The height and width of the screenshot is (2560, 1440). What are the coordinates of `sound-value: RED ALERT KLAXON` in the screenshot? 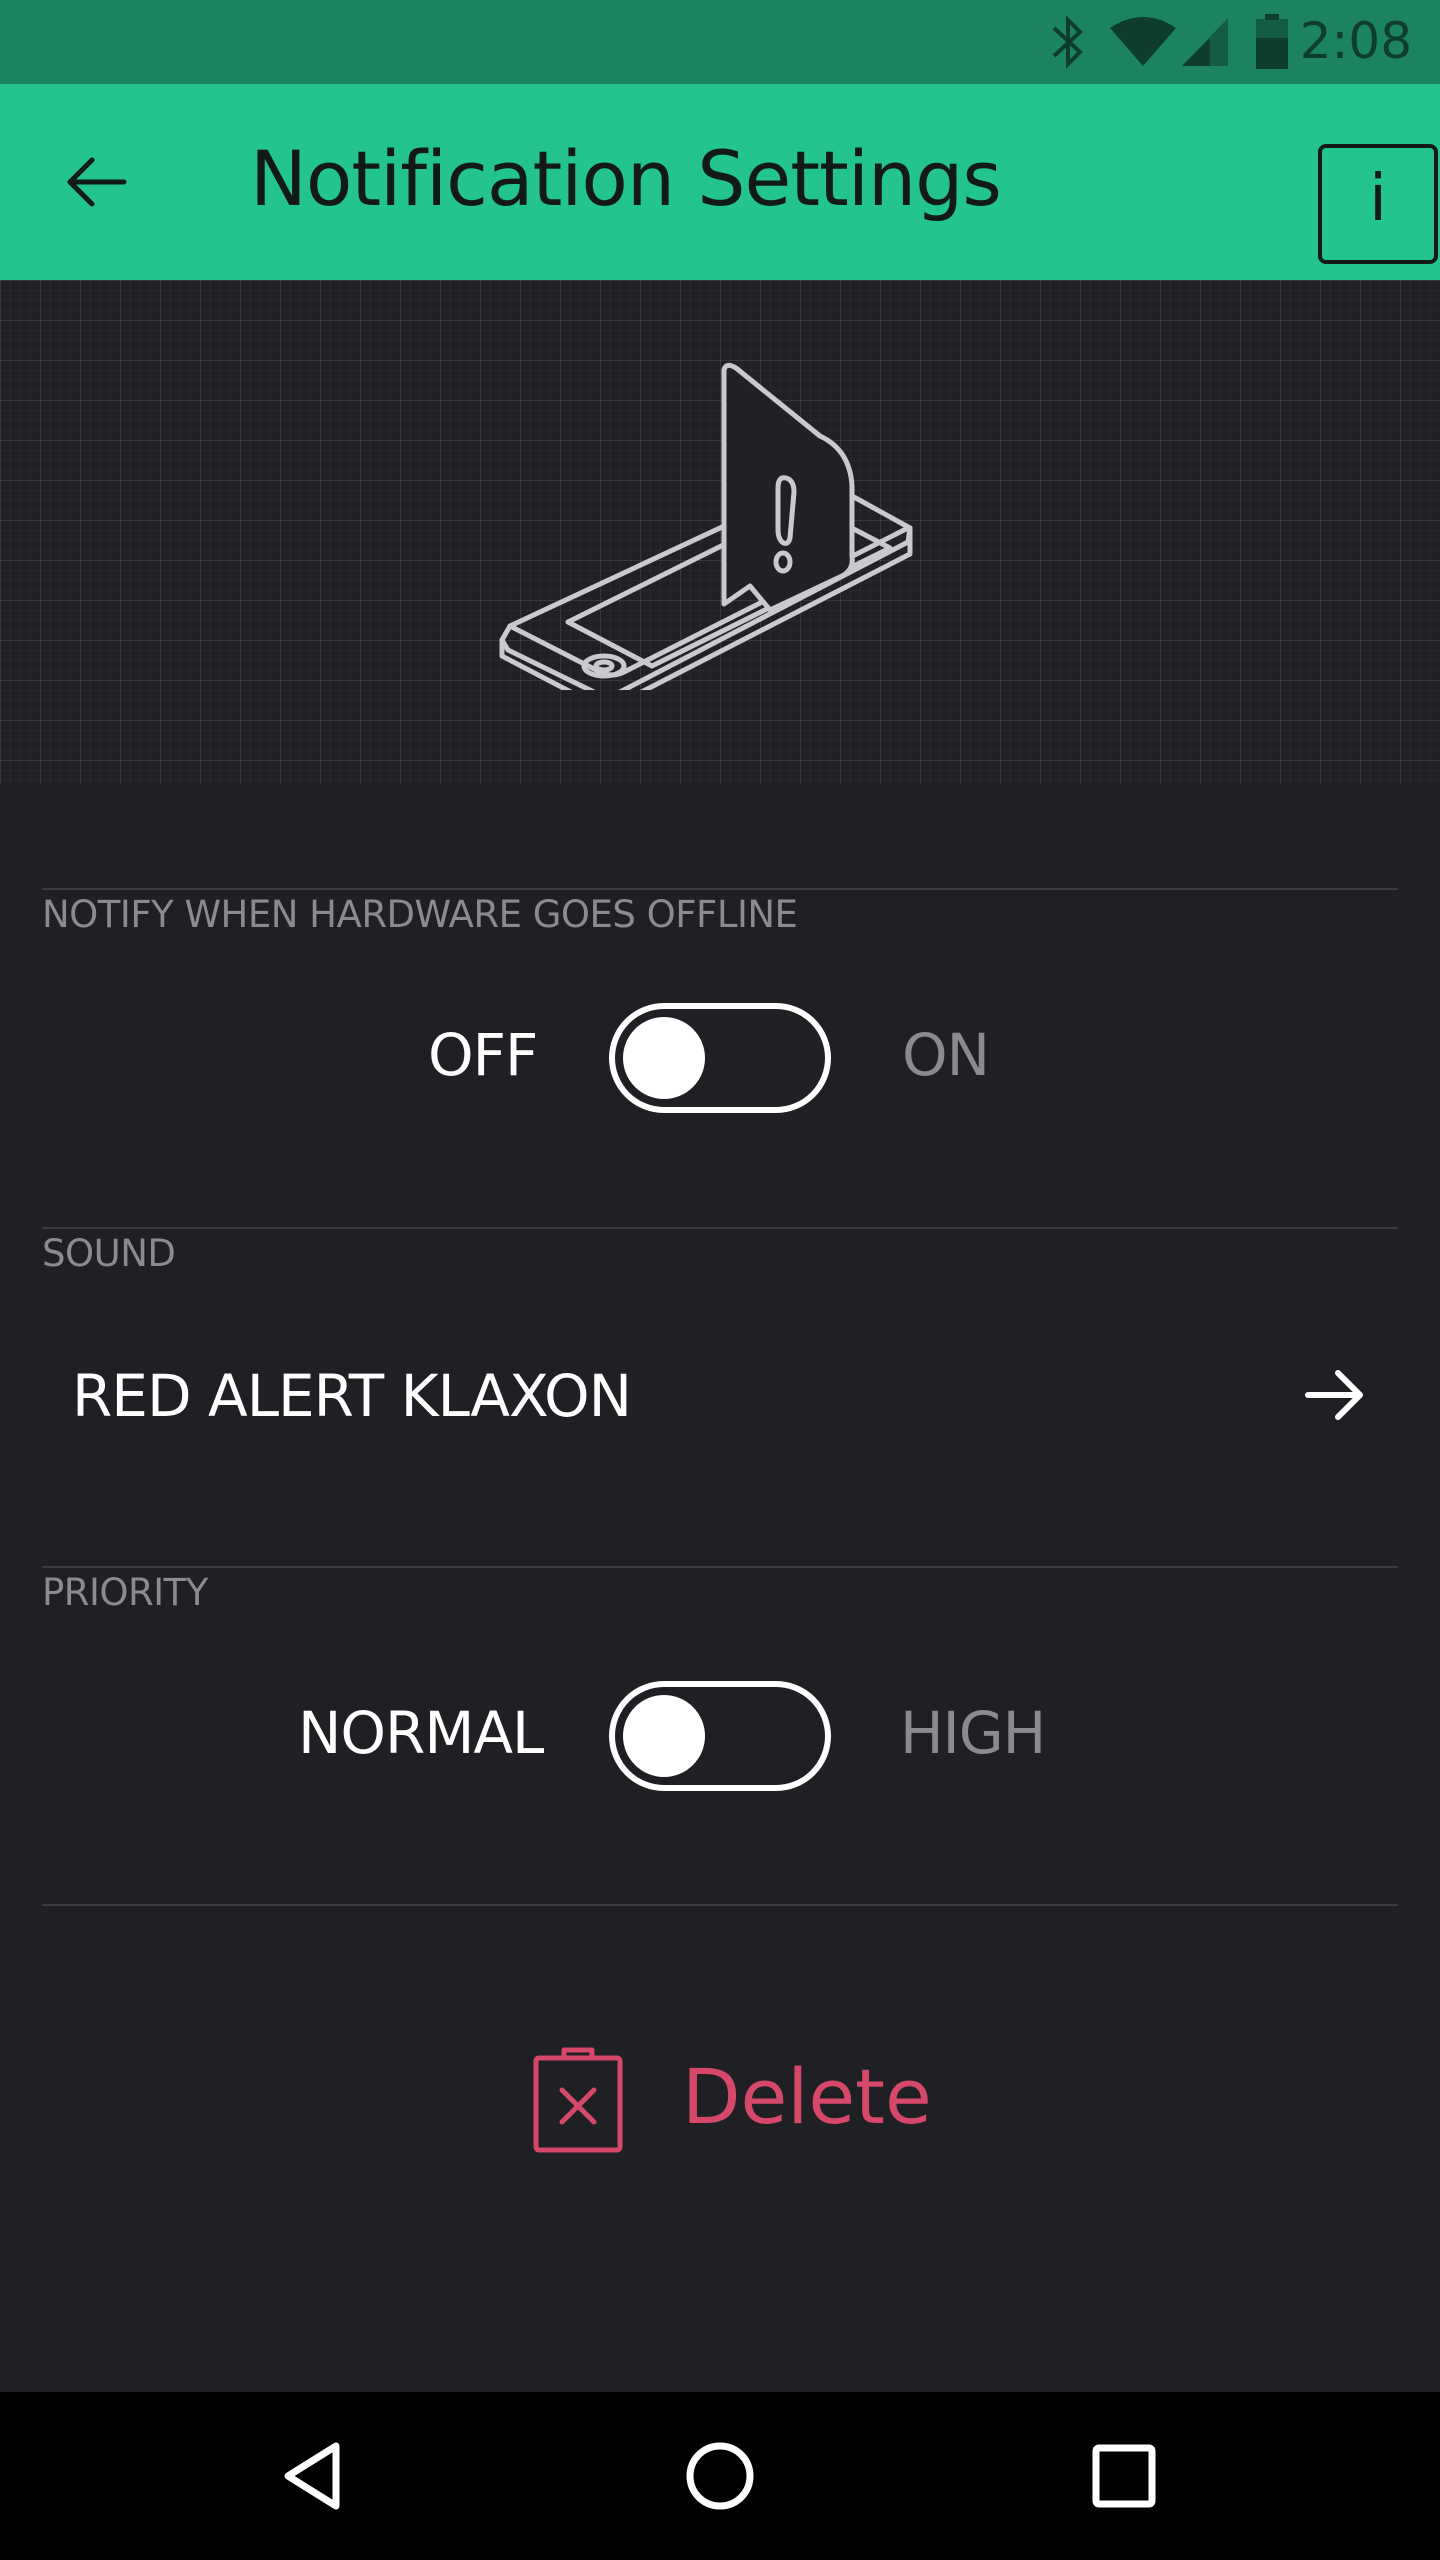 It's located at (352, 1396).